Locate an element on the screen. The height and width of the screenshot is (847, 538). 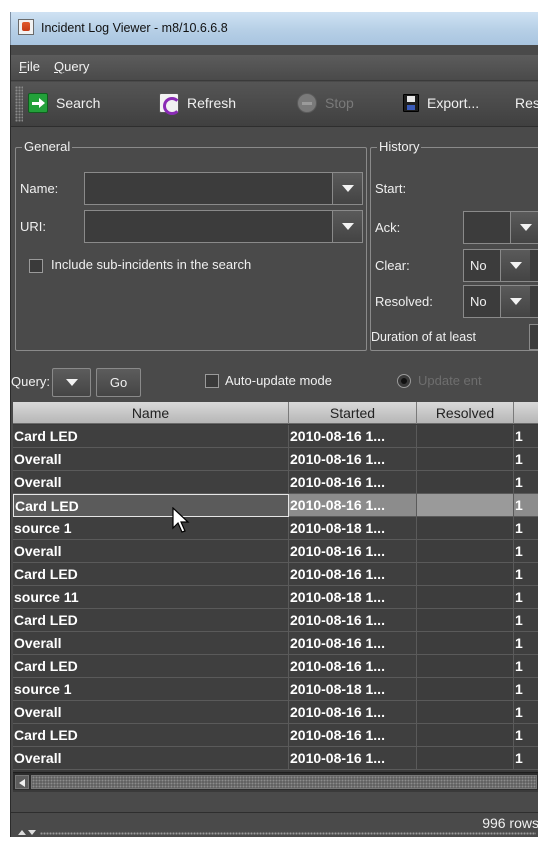
uri-label: URI: is located at coordinates (33, 226).